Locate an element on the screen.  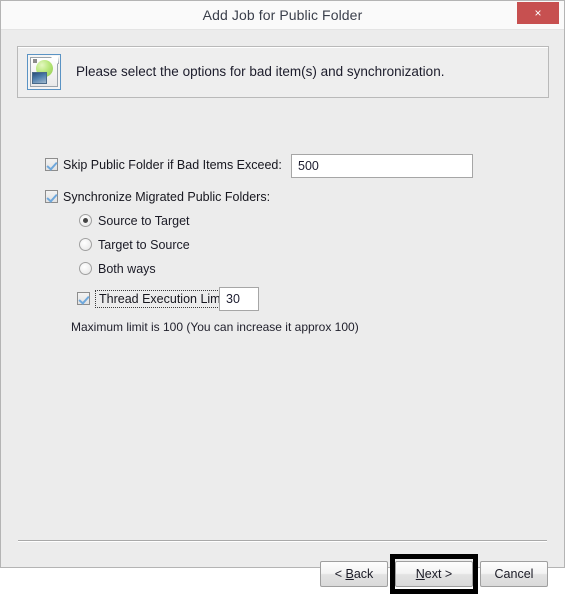
next-button: Next > is located at coordinates (434, 574).